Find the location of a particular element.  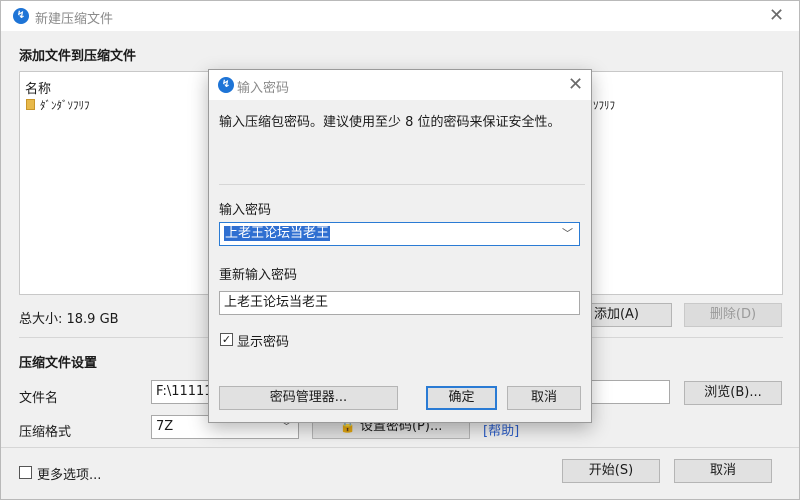

show-password-checkbox: ✓ is located at coordinates (226, 339).